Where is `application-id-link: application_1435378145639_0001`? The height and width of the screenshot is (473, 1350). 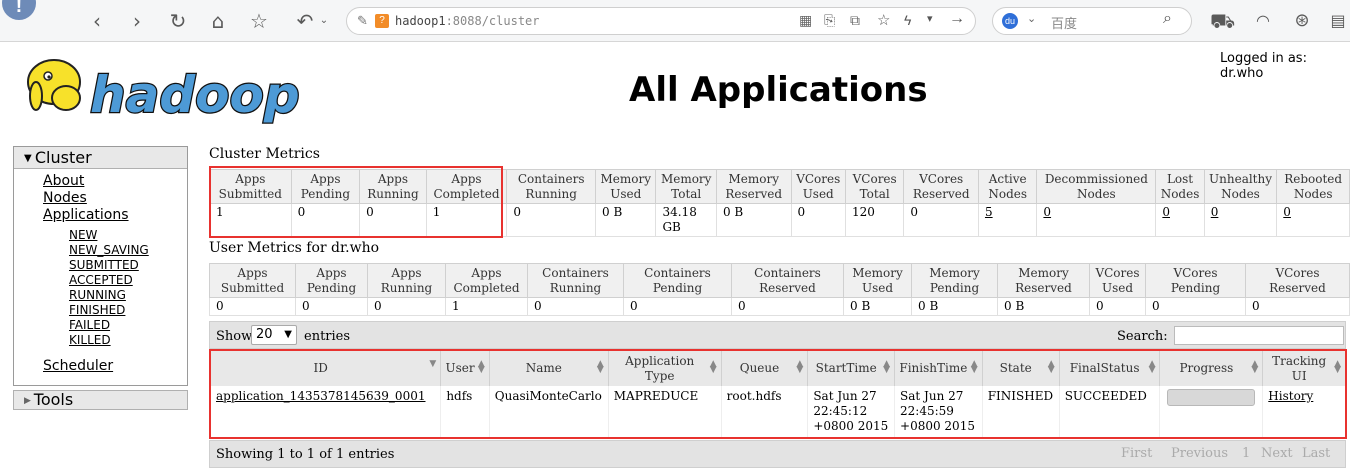 application-id-link: application_1435378145639_0001 is located at coordinates (320, 396).